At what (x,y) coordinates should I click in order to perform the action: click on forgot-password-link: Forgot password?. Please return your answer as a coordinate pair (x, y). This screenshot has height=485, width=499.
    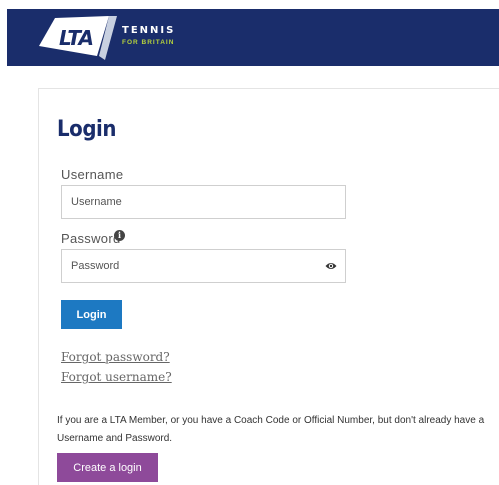
    Looking at the image, I should click on (115, 357).